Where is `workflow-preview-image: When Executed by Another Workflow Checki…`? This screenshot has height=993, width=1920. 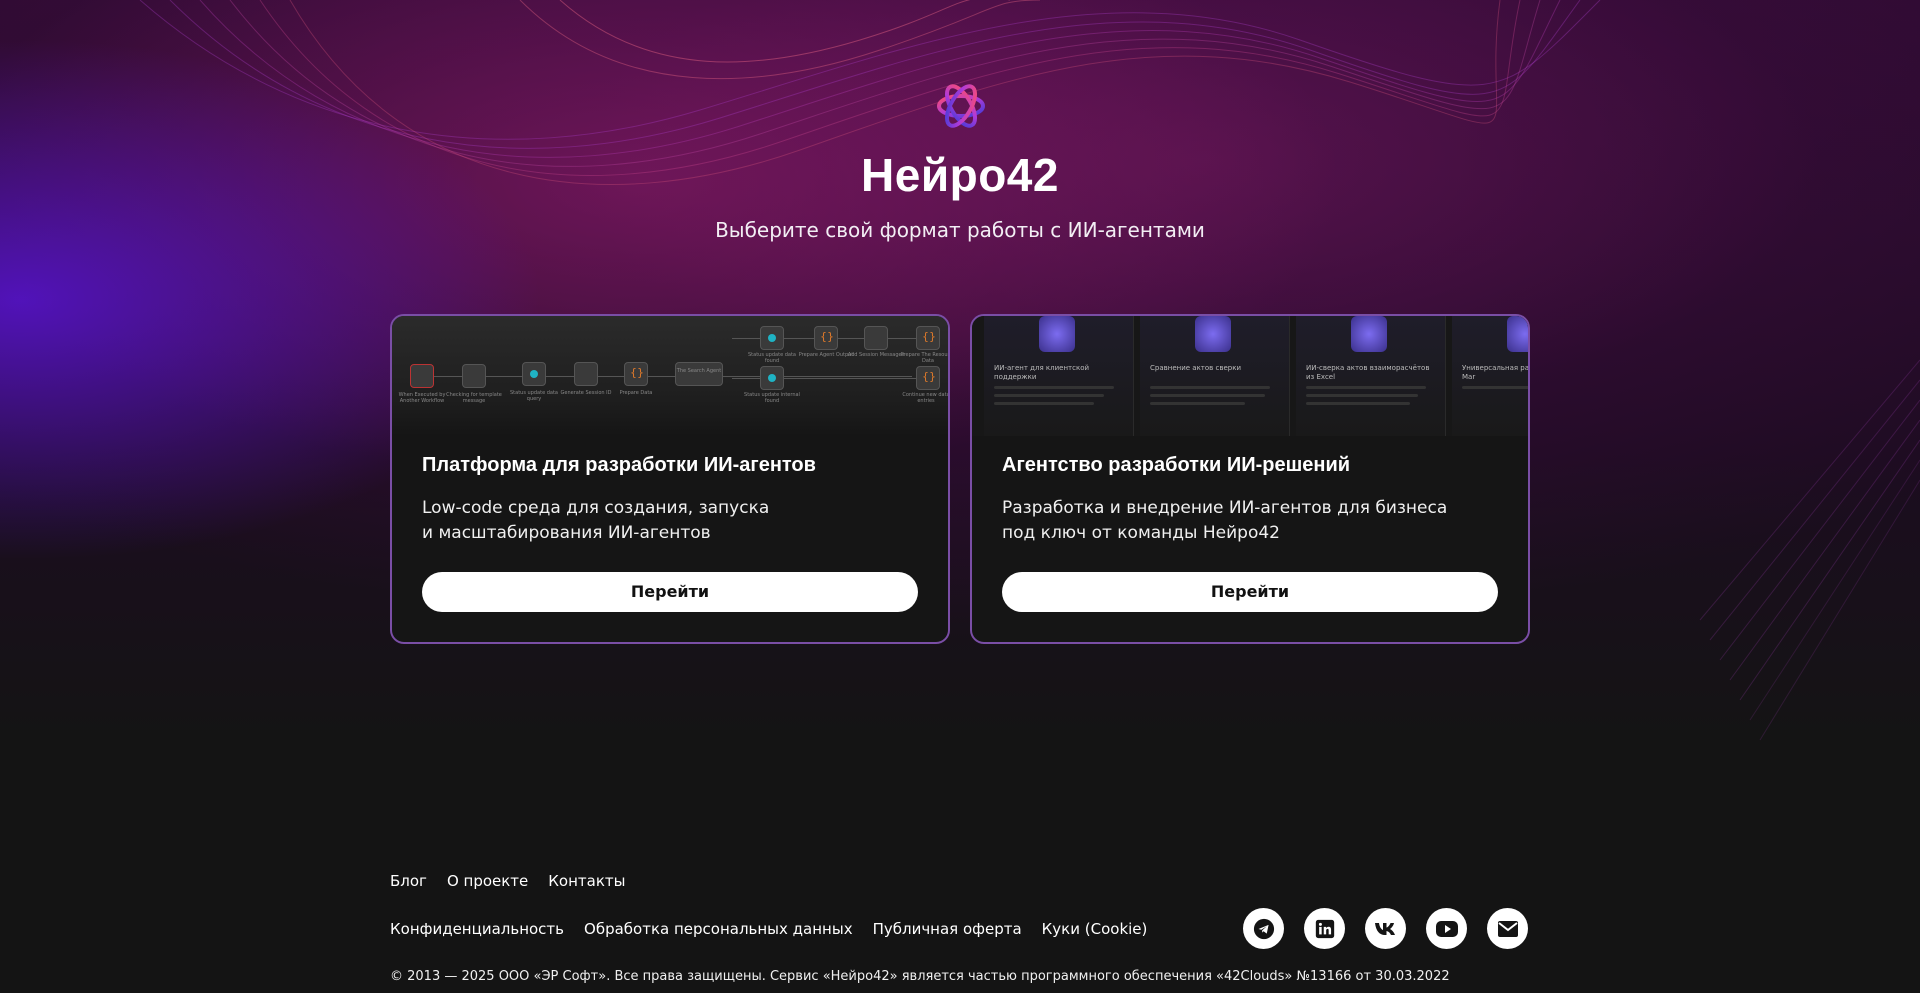 workflow-preview-image: When Executed by Another Workflow Checki… is located at coordinates (670, 376).